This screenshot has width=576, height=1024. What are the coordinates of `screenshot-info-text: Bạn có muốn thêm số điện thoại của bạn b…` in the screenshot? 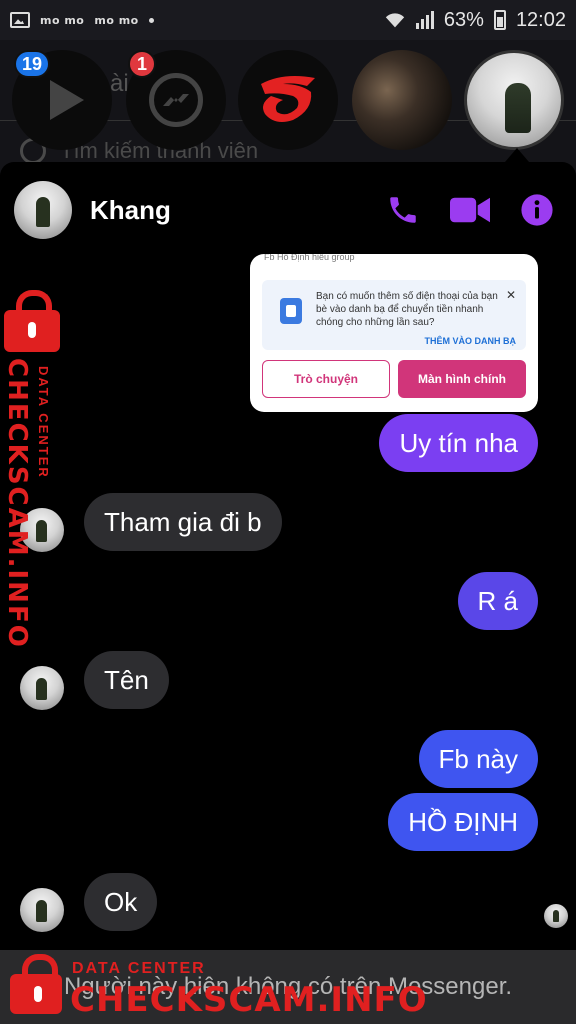 It's located at (407, 309).